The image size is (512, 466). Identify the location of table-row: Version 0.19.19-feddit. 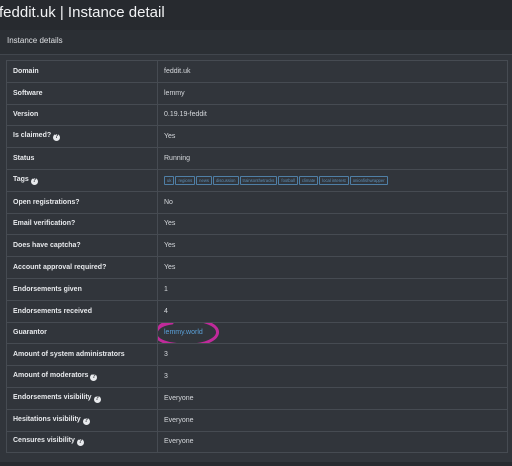
(257, 115).